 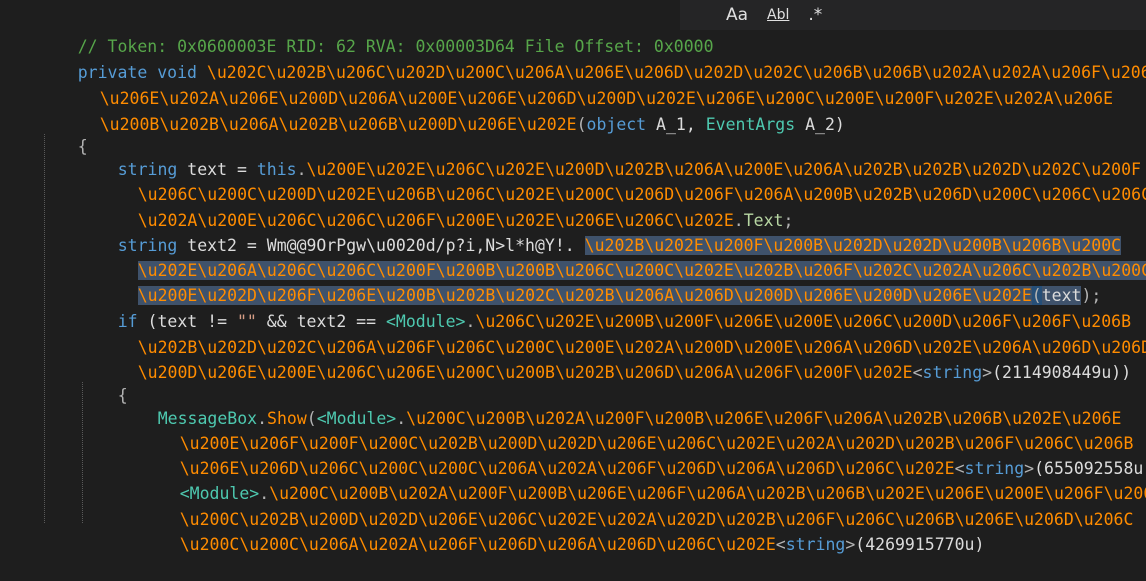 What do you see at coordinates (778, 15) in the screenshot?
I see `match-whole-word-toggle: Abl` at bounding box center [778, 15].